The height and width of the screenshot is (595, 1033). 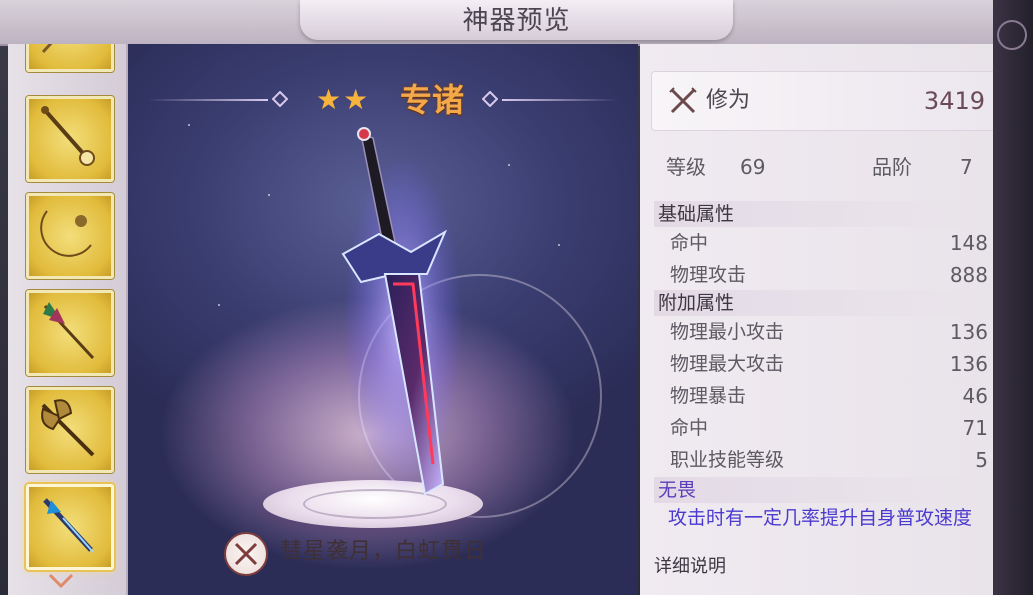 I want to click on artifact-slot-blue-sword, so click(x=70, y=527).